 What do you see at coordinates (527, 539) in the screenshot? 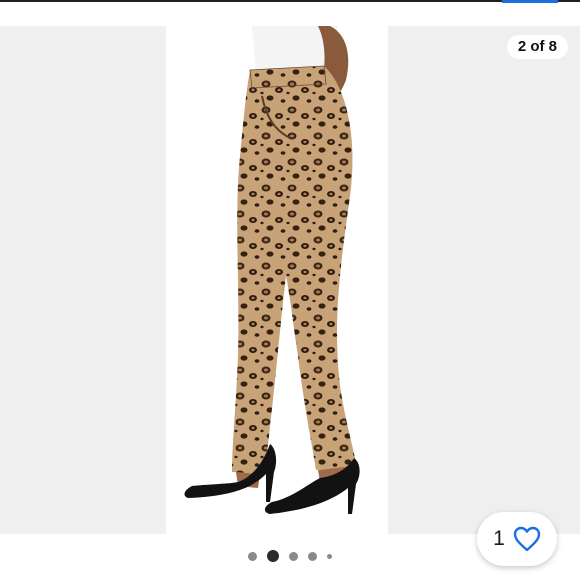
I see `heart-outline-icon` at bounding box center [527, 539].